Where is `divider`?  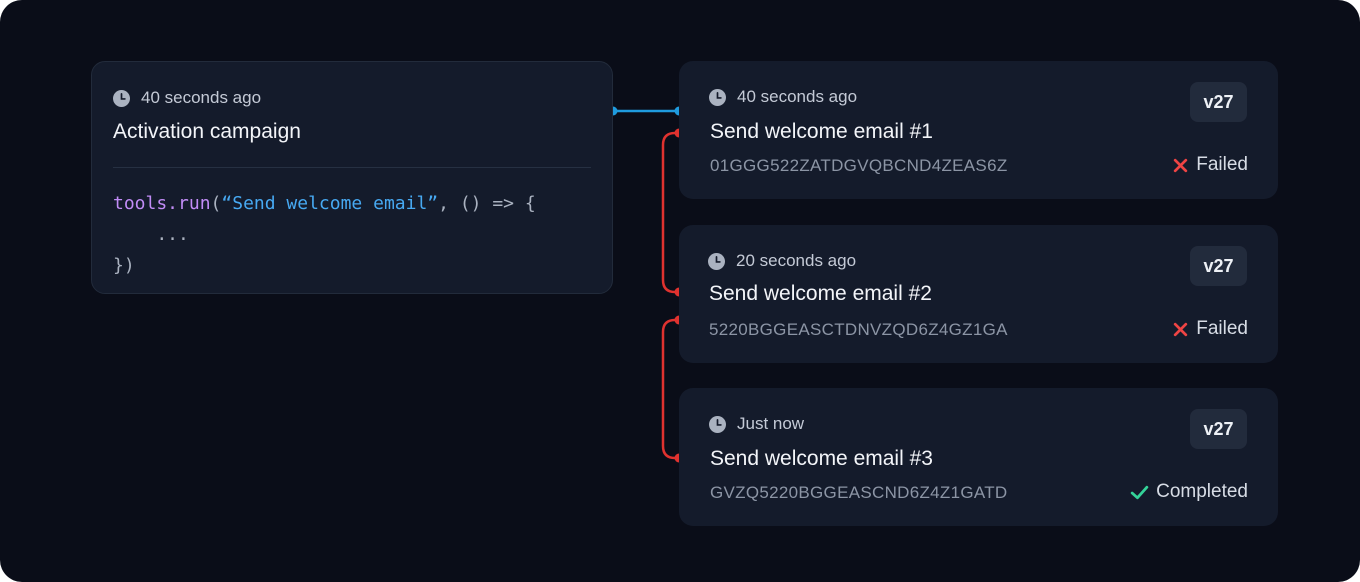 divider is located at coordinates (352, 167).